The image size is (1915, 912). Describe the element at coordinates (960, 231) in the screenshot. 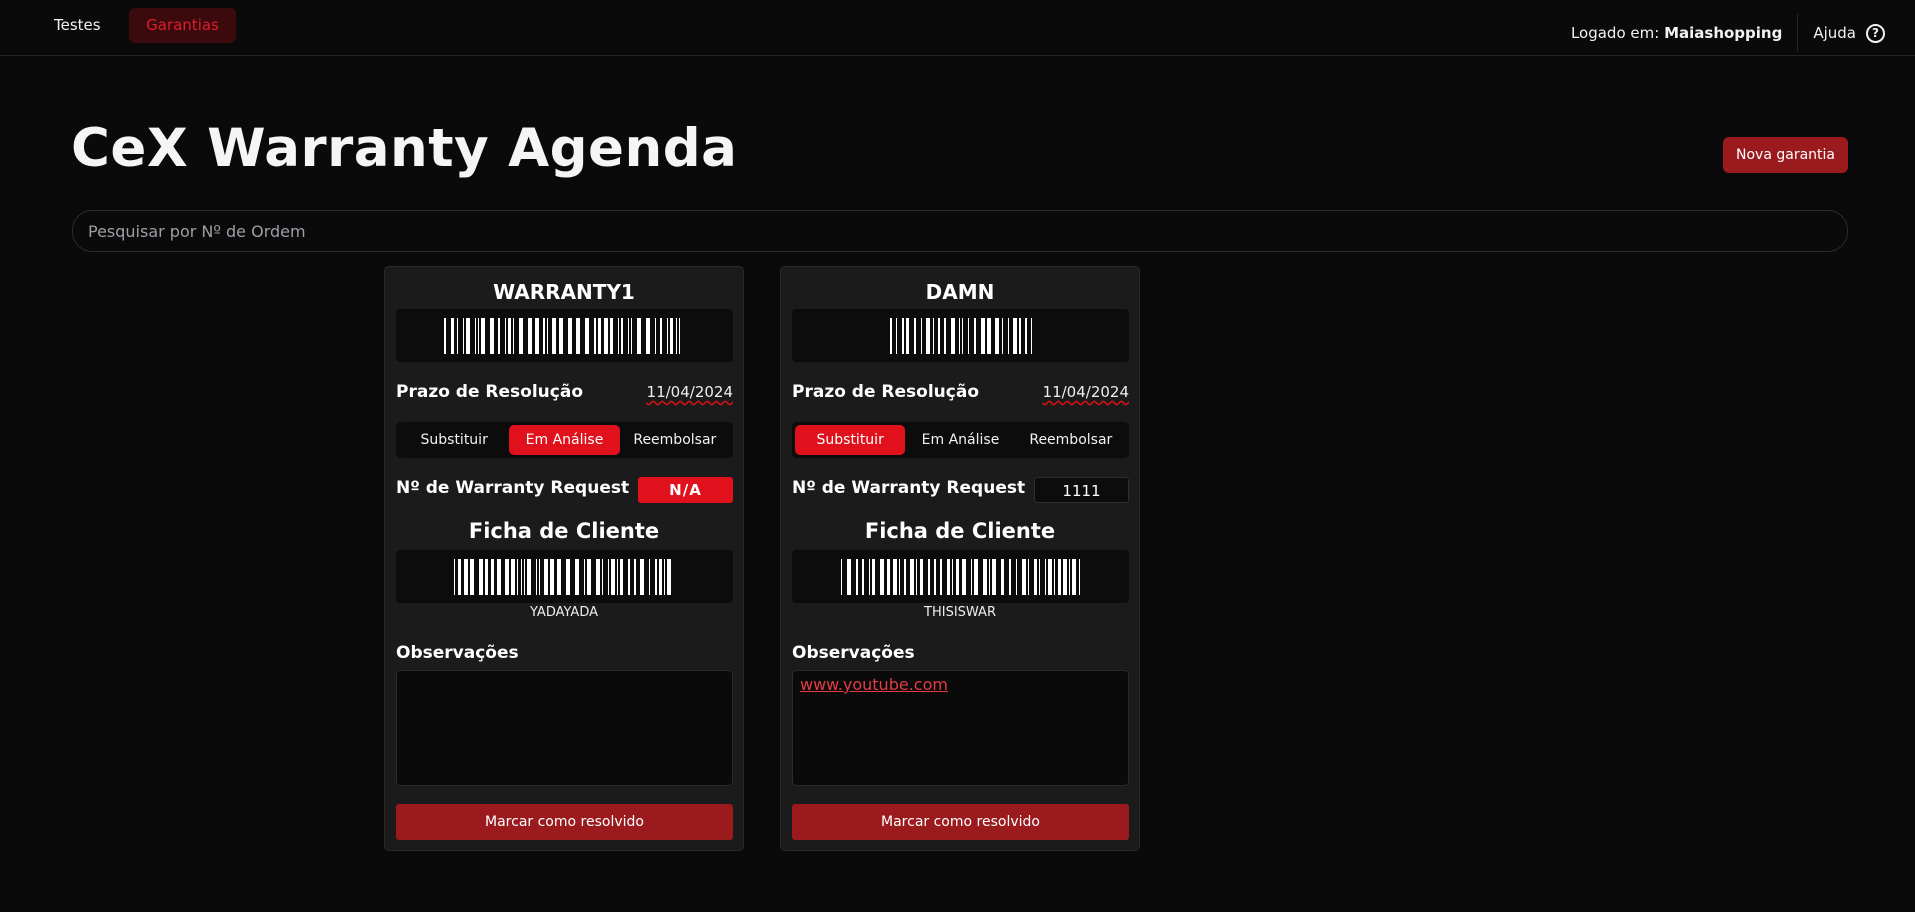

I see `search-input` at that location.